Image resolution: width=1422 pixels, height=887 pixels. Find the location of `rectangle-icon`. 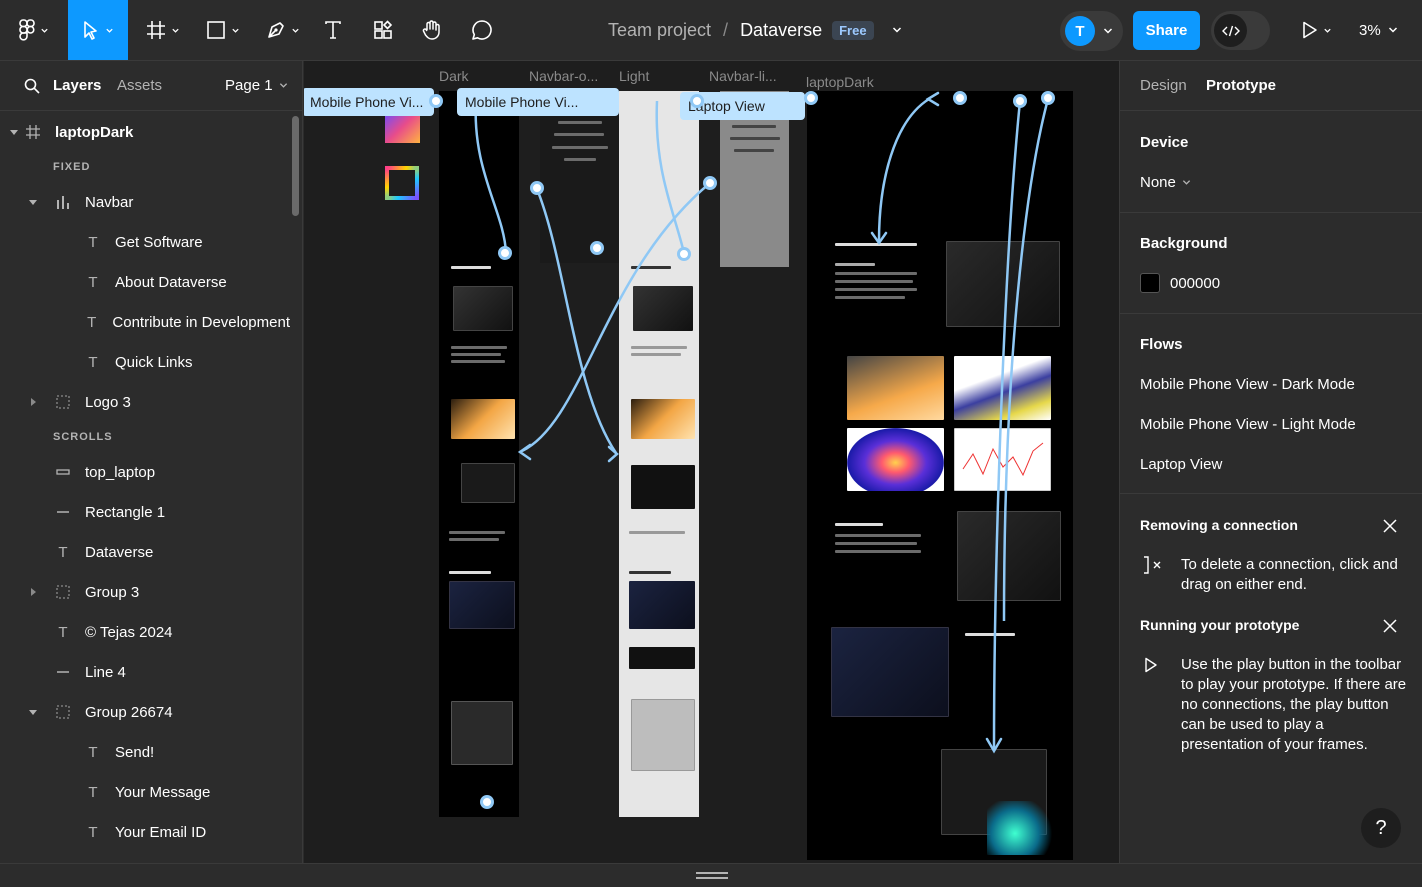

rectangle-icon is located at coordinates (216, 30).